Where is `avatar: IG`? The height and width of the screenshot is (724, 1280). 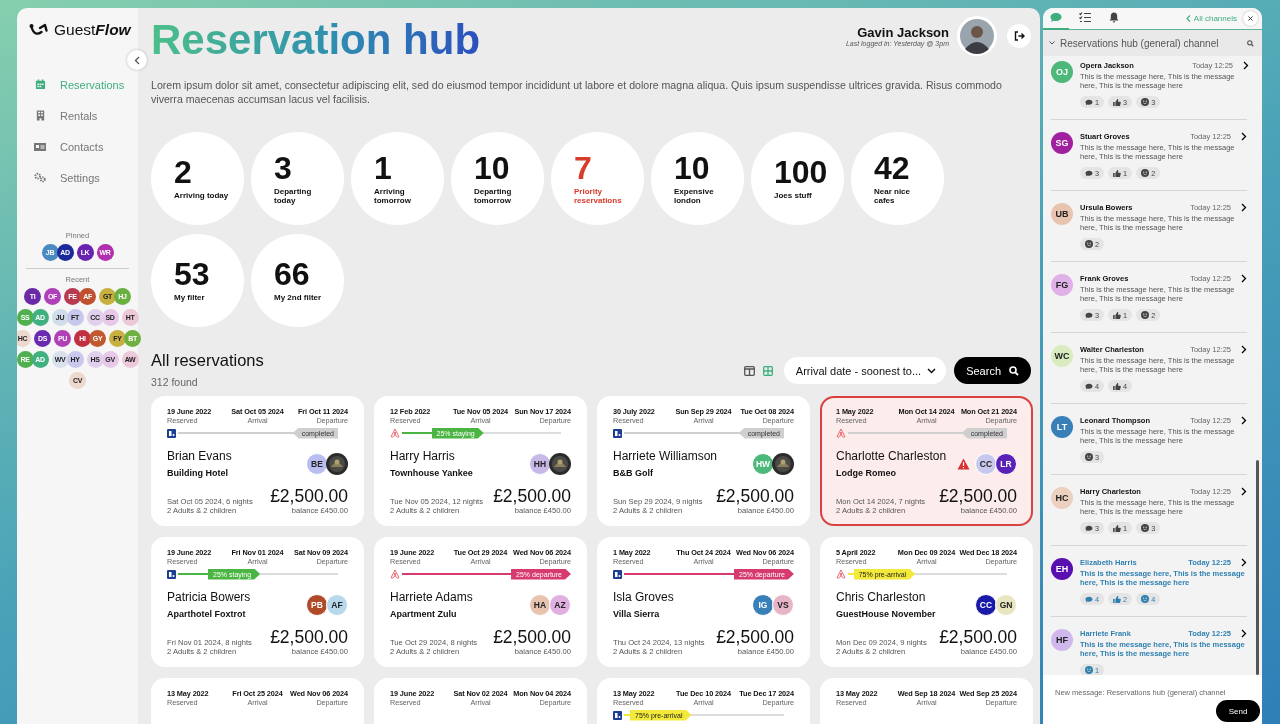
avatar: IG is located at coordinates (763, 604).